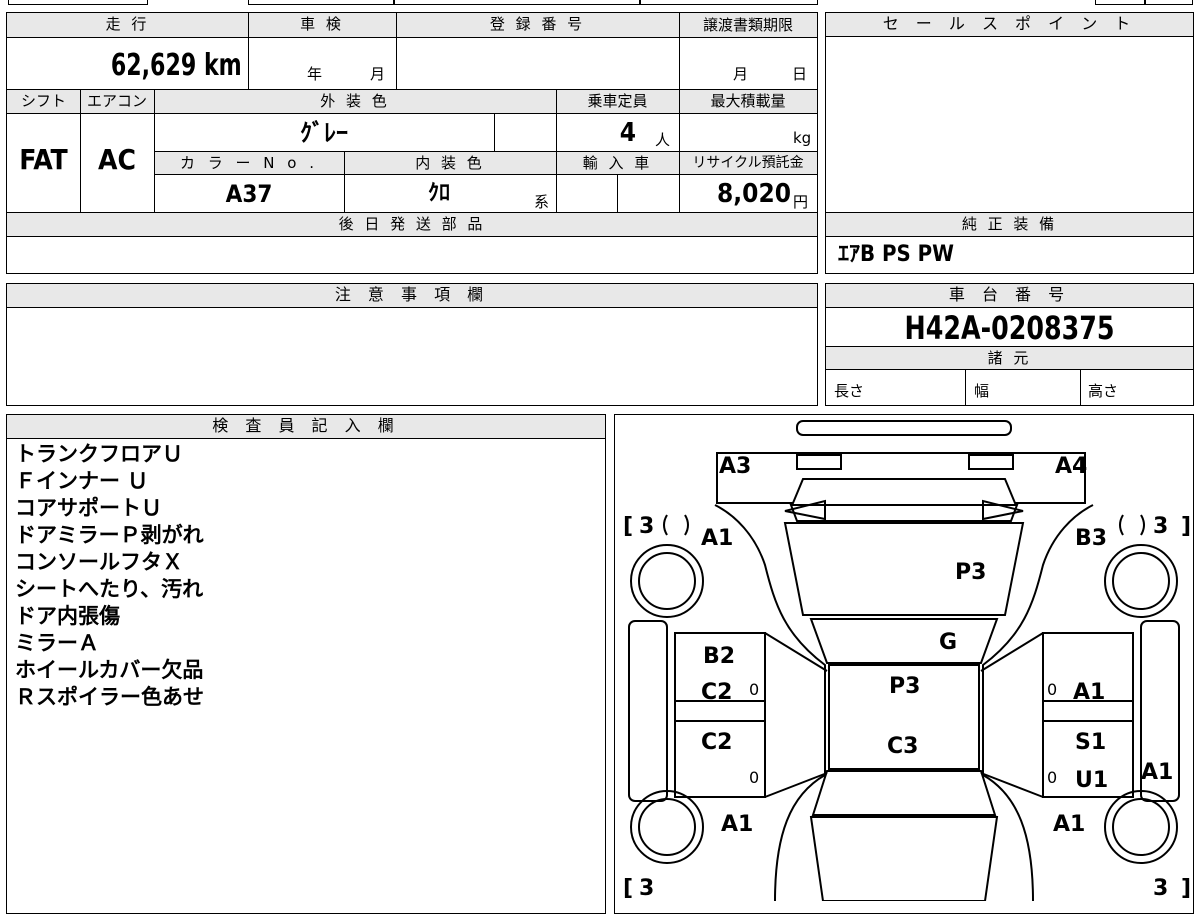 The width and height of the screenshot is (1200, 914). Describe the element at coordinates (796, 715) in the screenshot. I see `left-door-glass-lines` at that location.